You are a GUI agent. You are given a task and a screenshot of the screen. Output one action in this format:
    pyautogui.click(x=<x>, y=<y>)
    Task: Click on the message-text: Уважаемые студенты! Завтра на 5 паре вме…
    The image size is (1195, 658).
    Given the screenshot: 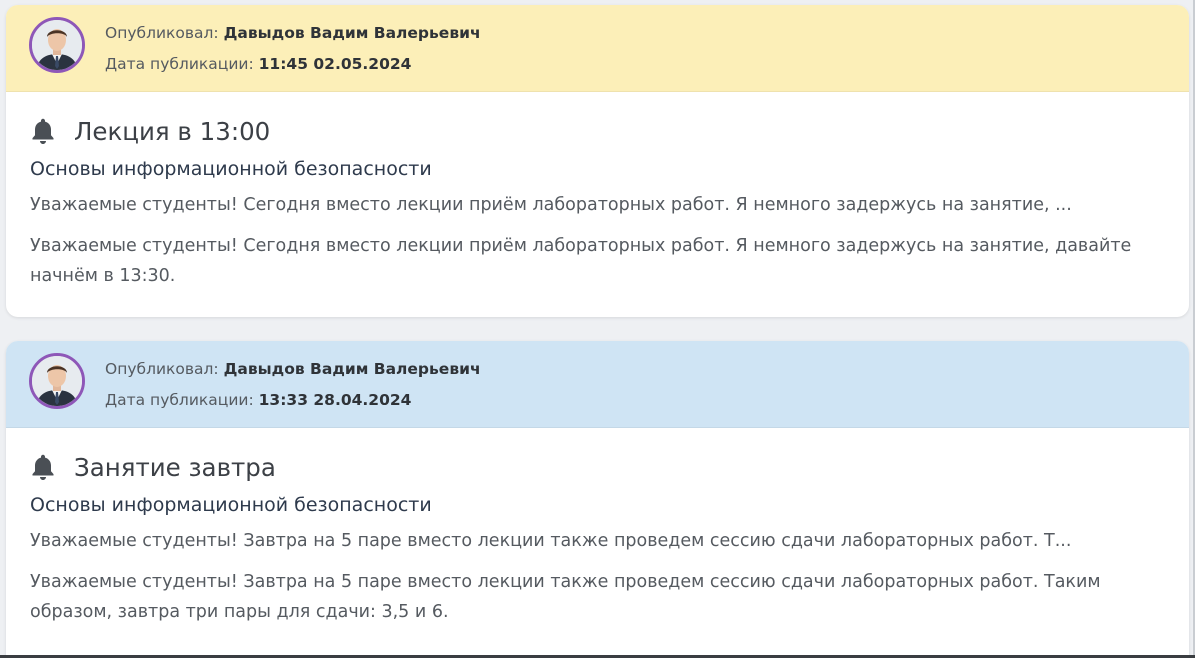 What is the action you would take?
    pyautogui.click(x=565, y=597)
    